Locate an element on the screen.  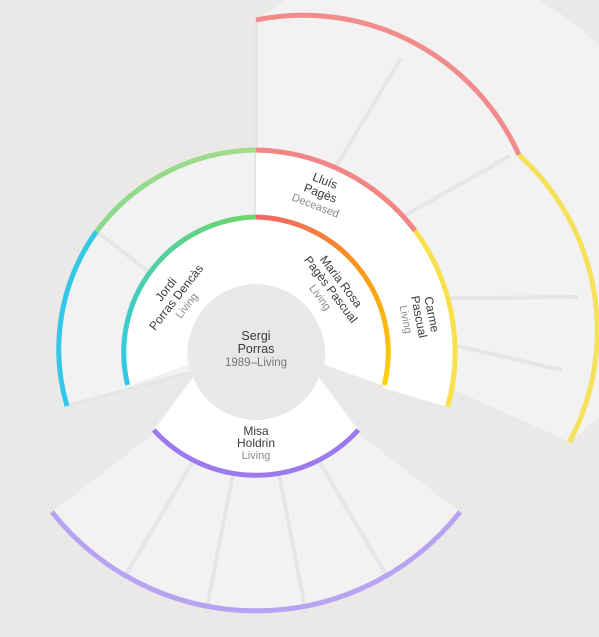
spouse-status: Living is located at coordinates (256, 456).